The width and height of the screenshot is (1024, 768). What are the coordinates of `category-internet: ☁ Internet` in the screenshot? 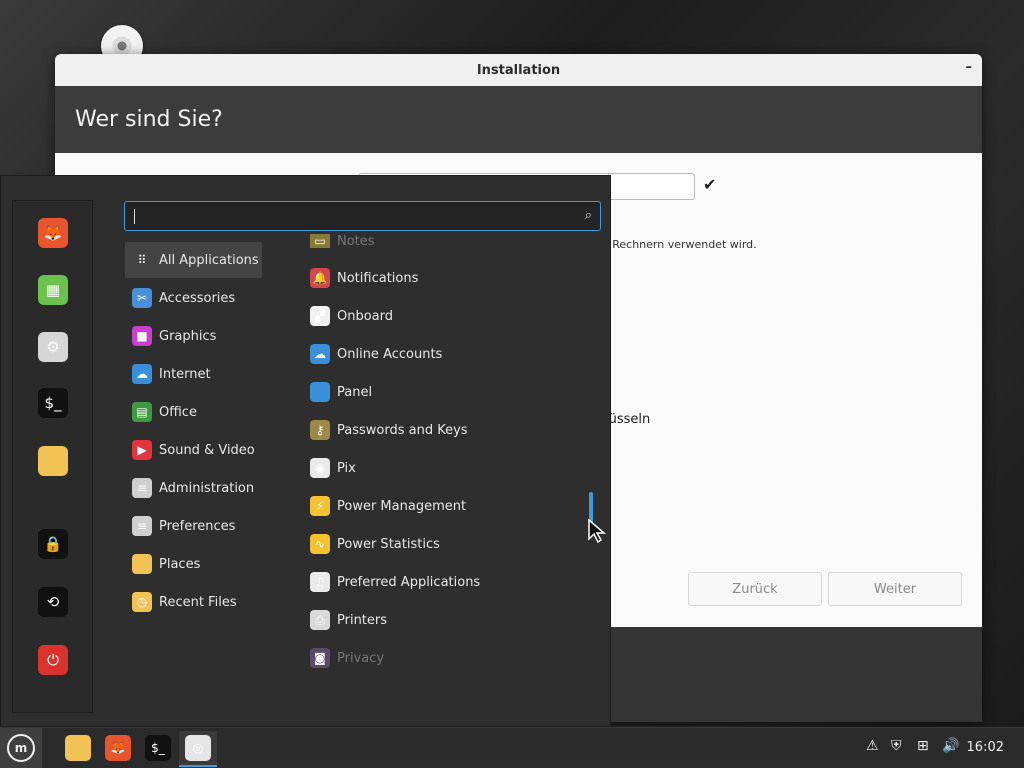 It's located at (193, 374).